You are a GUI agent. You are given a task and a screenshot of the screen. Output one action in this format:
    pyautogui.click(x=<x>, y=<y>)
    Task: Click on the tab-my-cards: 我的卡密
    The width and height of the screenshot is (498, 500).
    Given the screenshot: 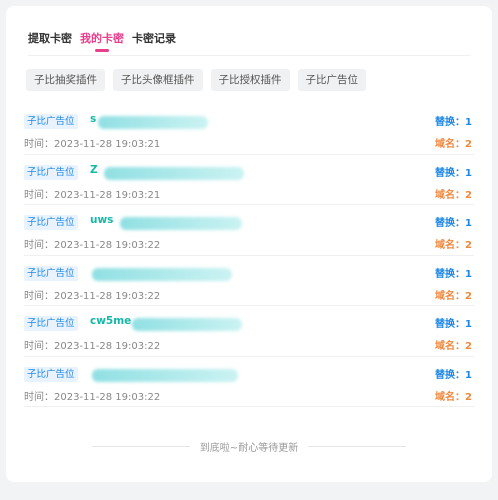 What is the action you would take?
    pyautogui.click(x=102, y=41)
    